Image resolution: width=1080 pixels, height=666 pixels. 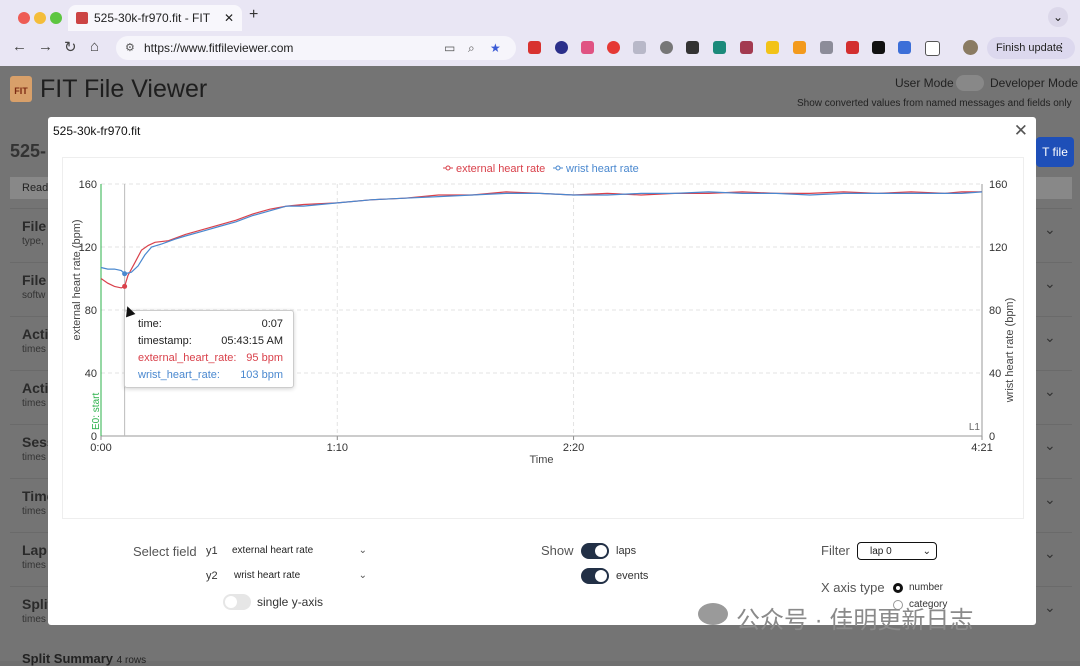 What do you see at coordinates (264, 358) in the screenshot?
I see `tooltip-ext-value: 95 bpm` at bounding box center [264, 358].